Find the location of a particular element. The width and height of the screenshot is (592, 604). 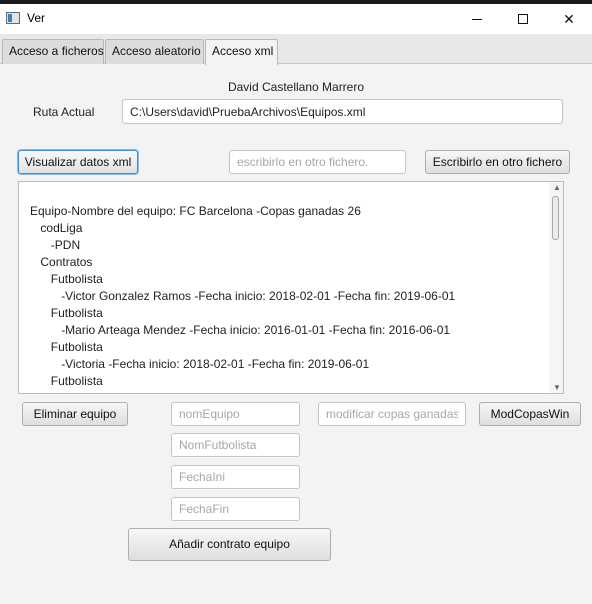

eliminar-equipo-button: Eliminar equipo is located at coordinates (75, 414).